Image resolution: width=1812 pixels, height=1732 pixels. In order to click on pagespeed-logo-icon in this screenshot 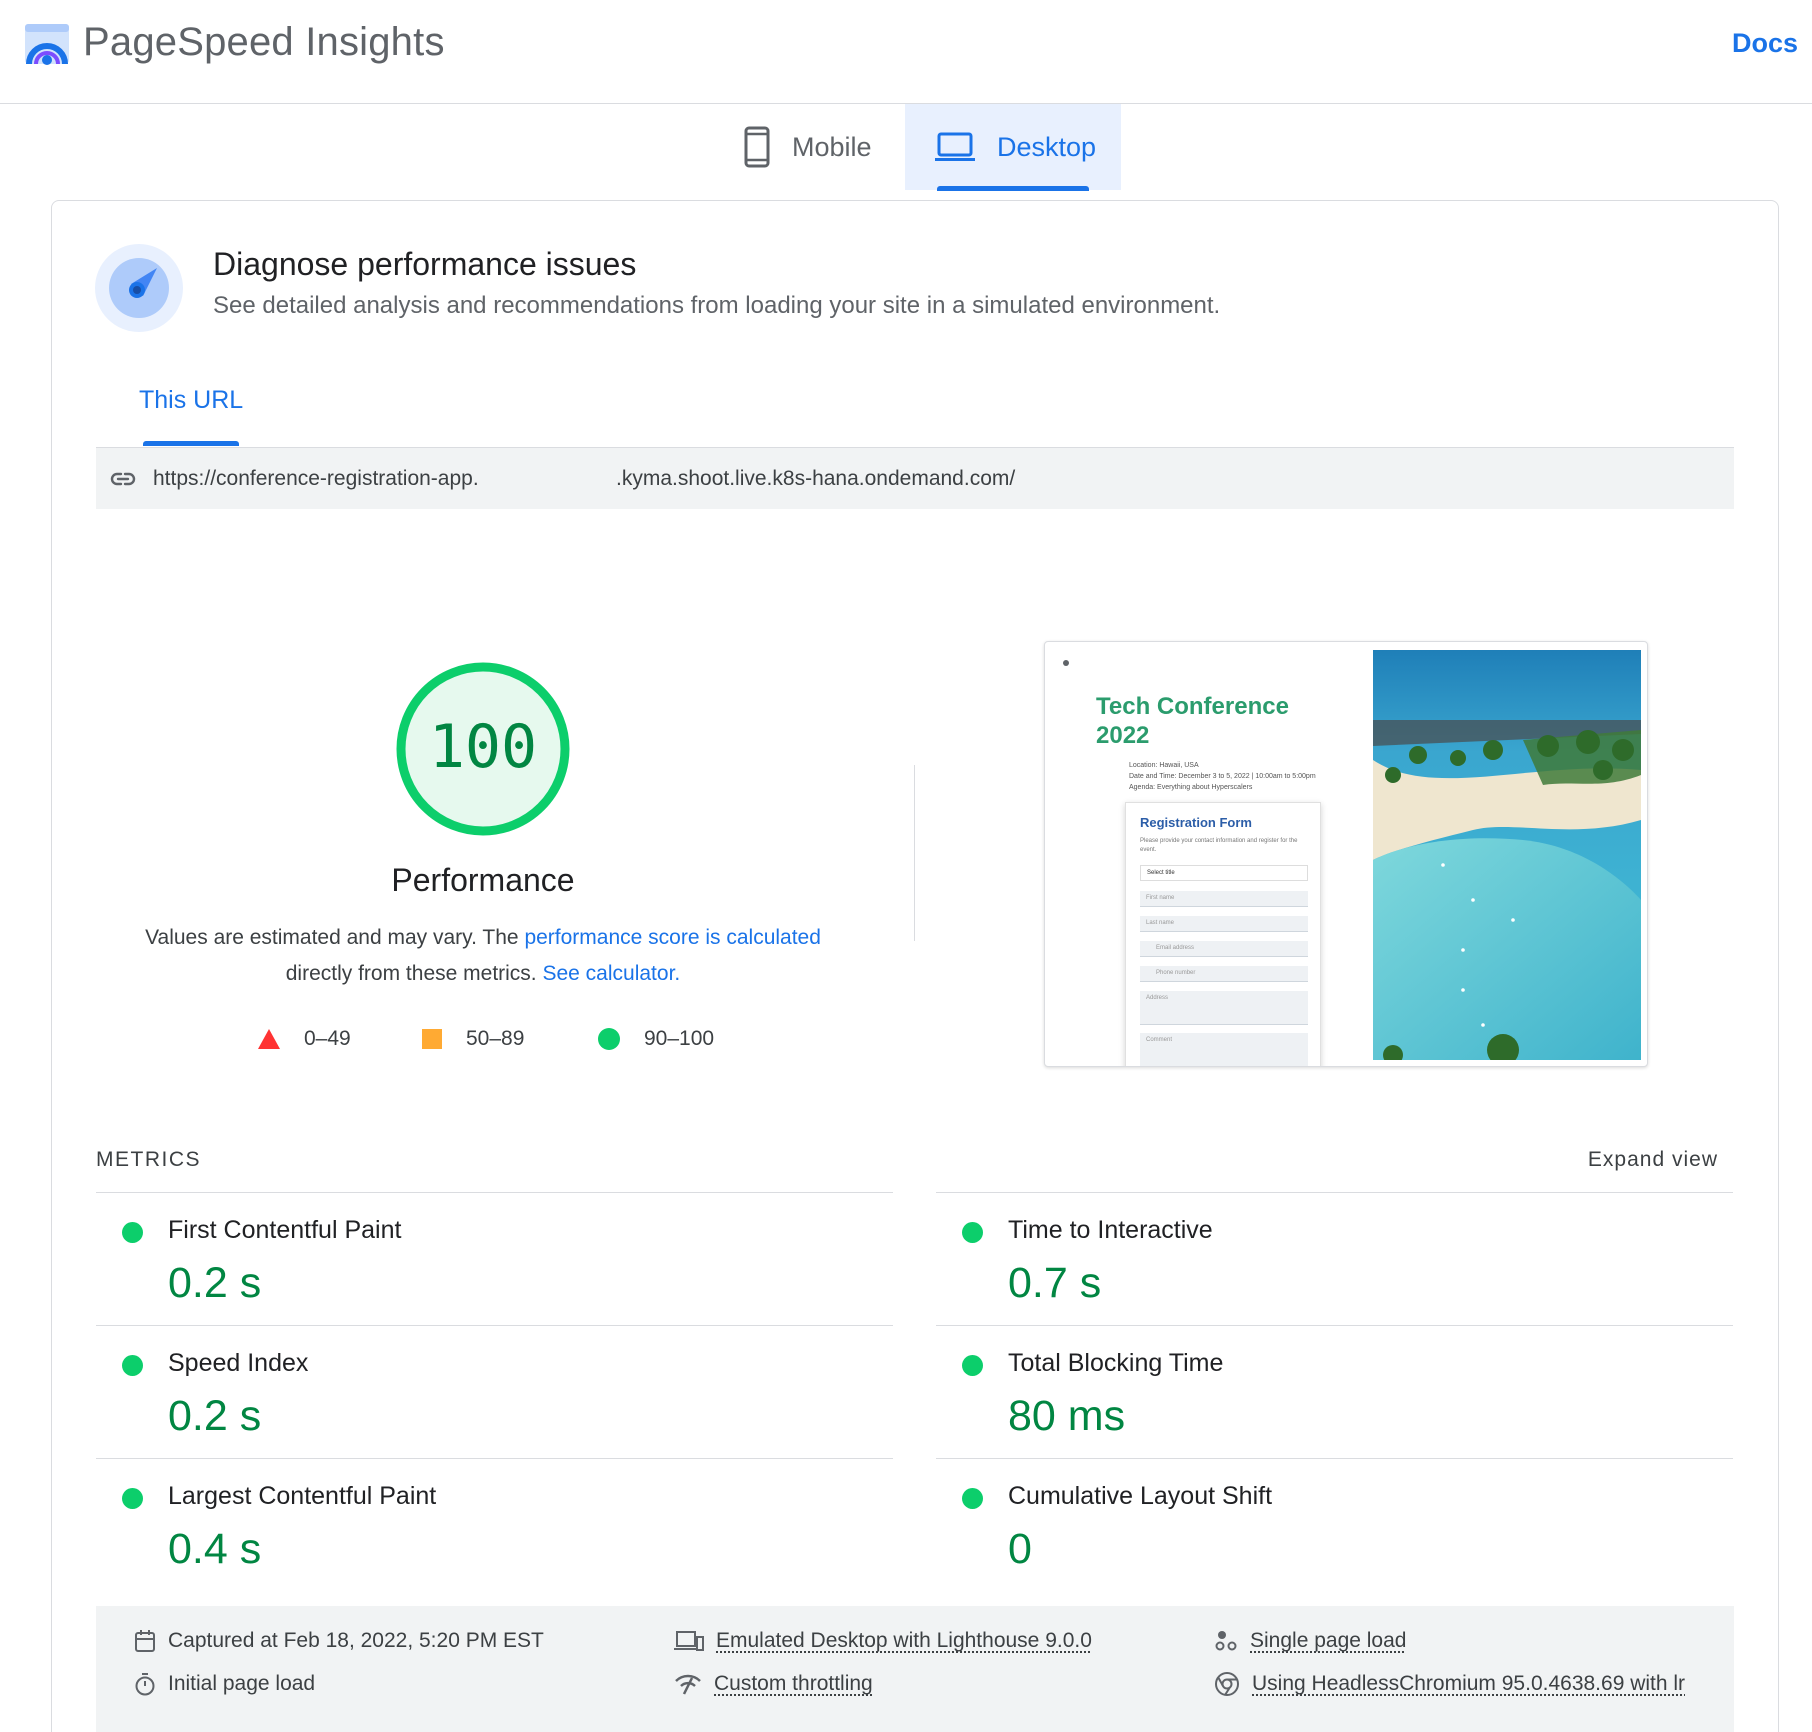, I will do `click(47, 45)`.